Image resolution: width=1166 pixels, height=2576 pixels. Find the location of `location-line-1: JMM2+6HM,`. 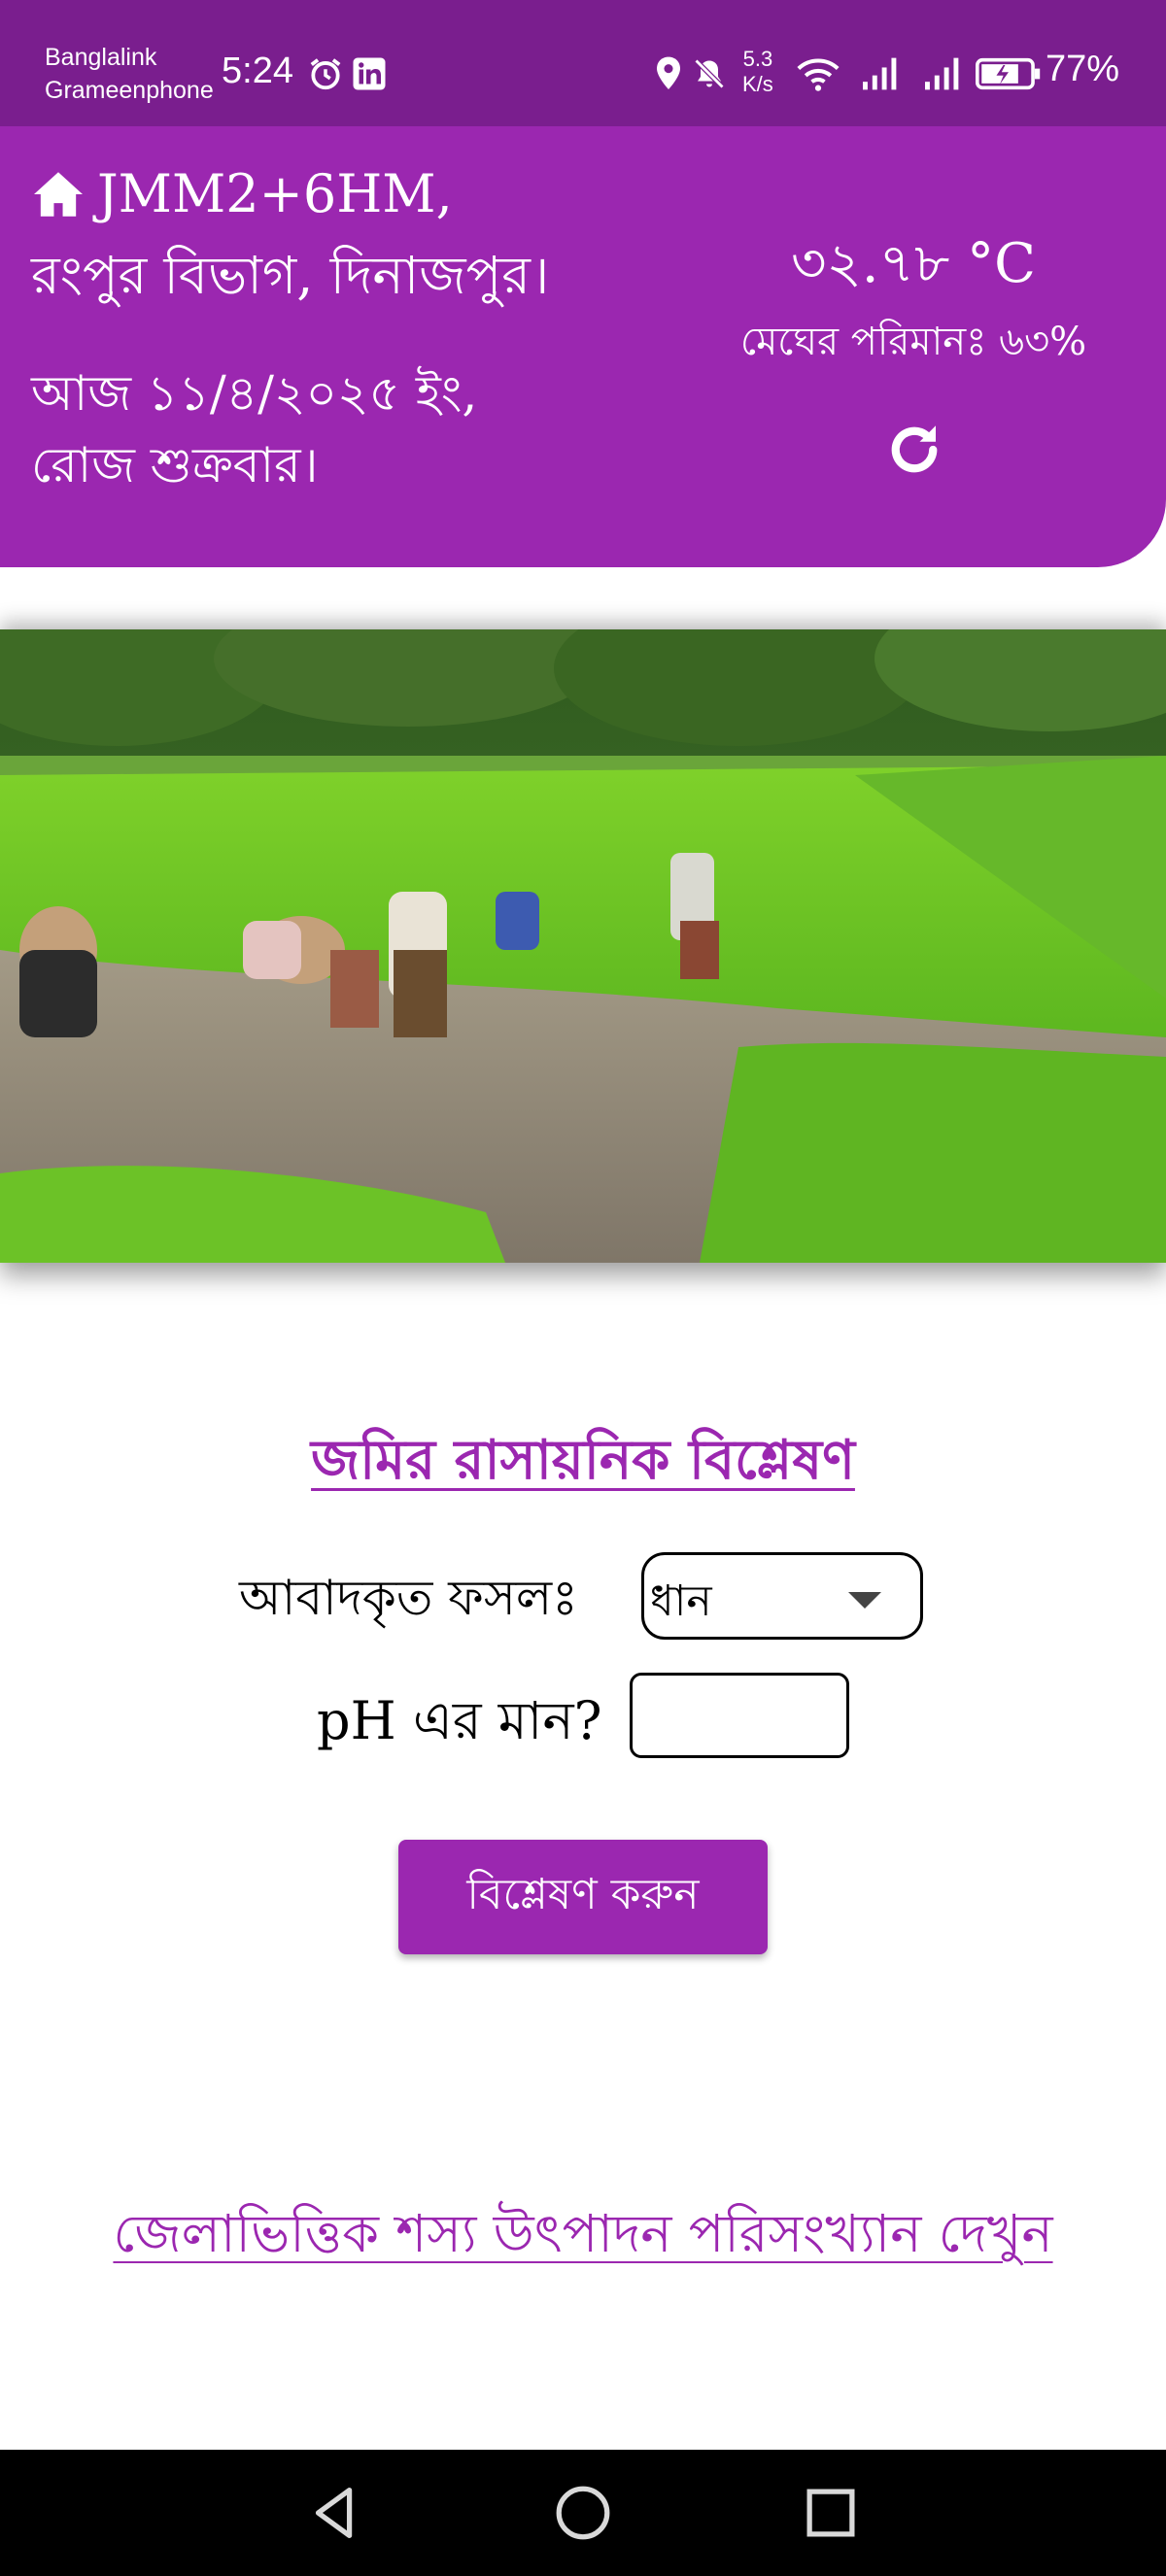

location-line-1: JMM2+6HM, is located at coordinates (242, 193).